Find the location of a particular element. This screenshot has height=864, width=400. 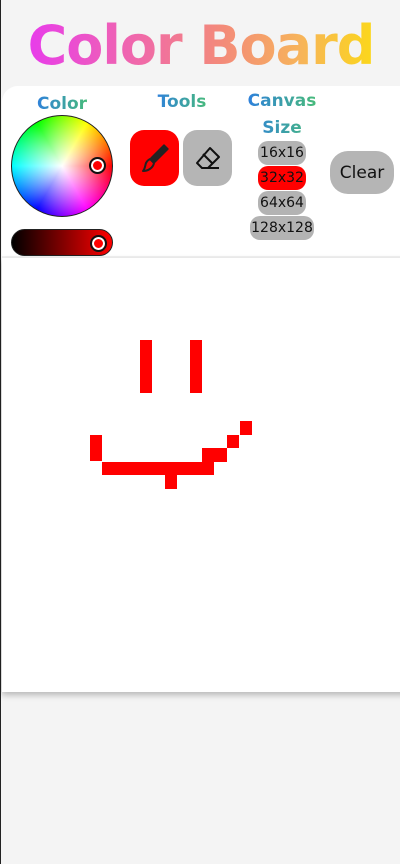

color-label: Color is located at coordinates (62, 104).